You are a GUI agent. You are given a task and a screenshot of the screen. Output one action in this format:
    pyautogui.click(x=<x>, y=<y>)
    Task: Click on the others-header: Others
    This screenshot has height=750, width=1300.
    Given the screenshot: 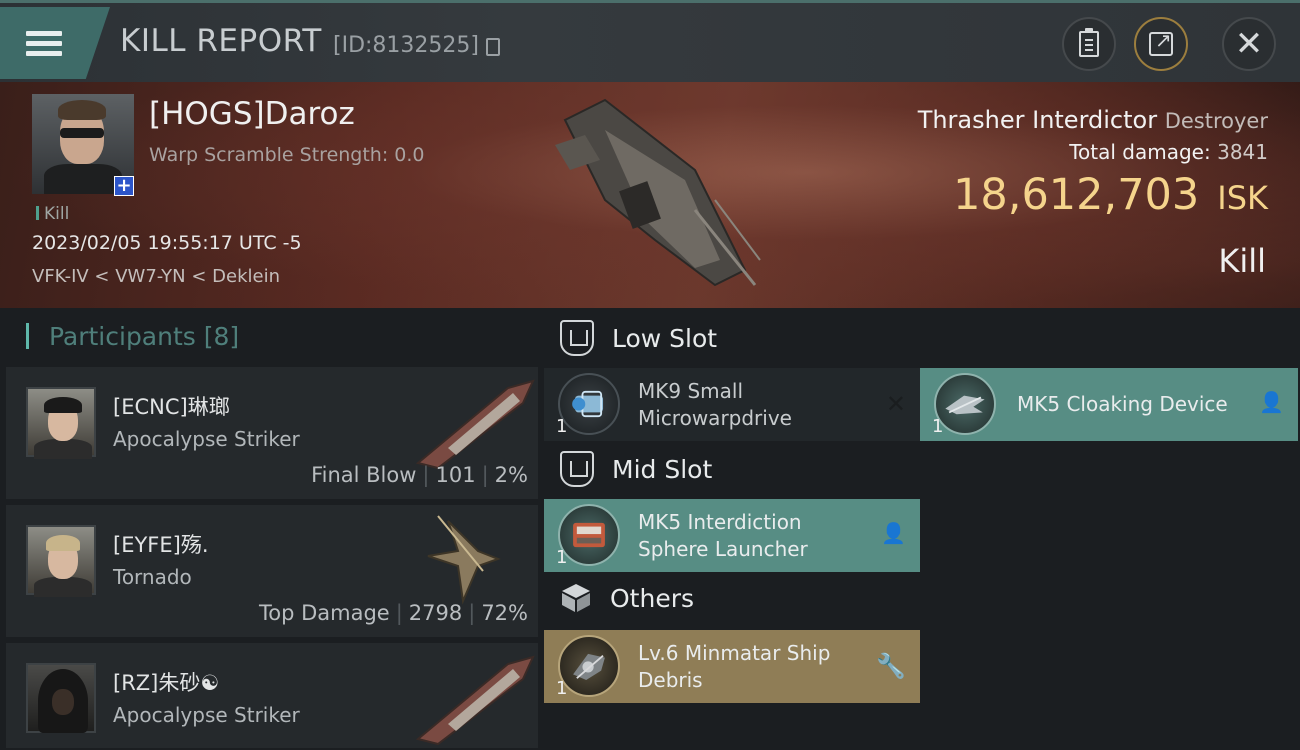 What is the action you would take?
    pyautogui.click(x=627, y=598)
    